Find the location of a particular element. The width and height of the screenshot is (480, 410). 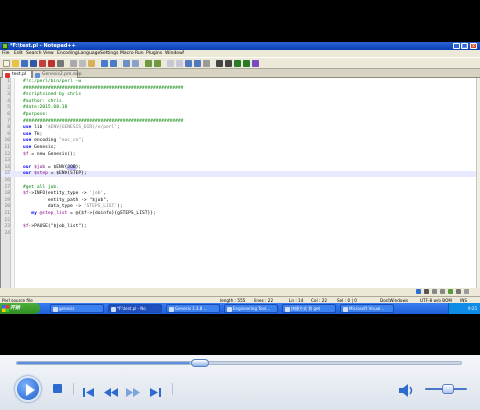

code-line: 16 is located at coordinates (238, 181).